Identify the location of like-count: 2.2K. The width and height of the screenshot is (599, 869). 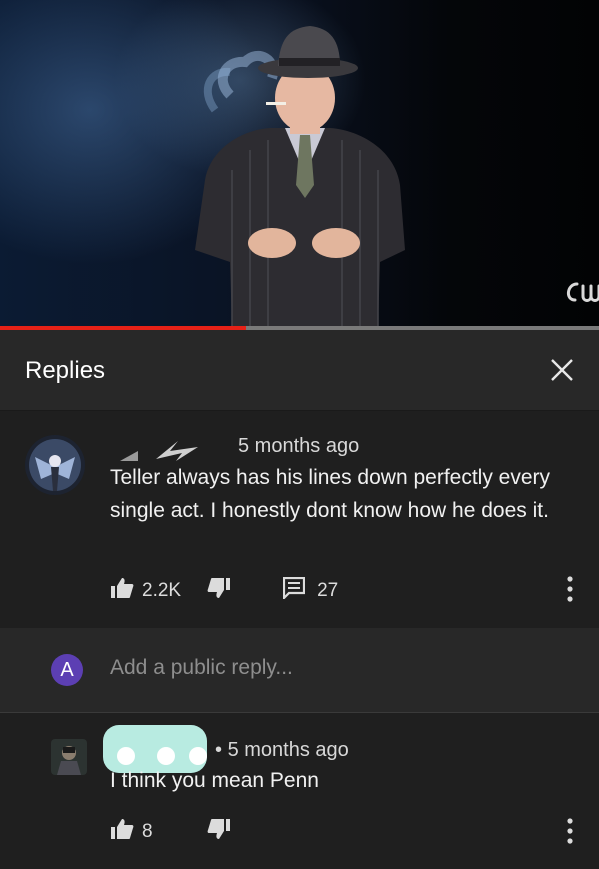
(162, 590).